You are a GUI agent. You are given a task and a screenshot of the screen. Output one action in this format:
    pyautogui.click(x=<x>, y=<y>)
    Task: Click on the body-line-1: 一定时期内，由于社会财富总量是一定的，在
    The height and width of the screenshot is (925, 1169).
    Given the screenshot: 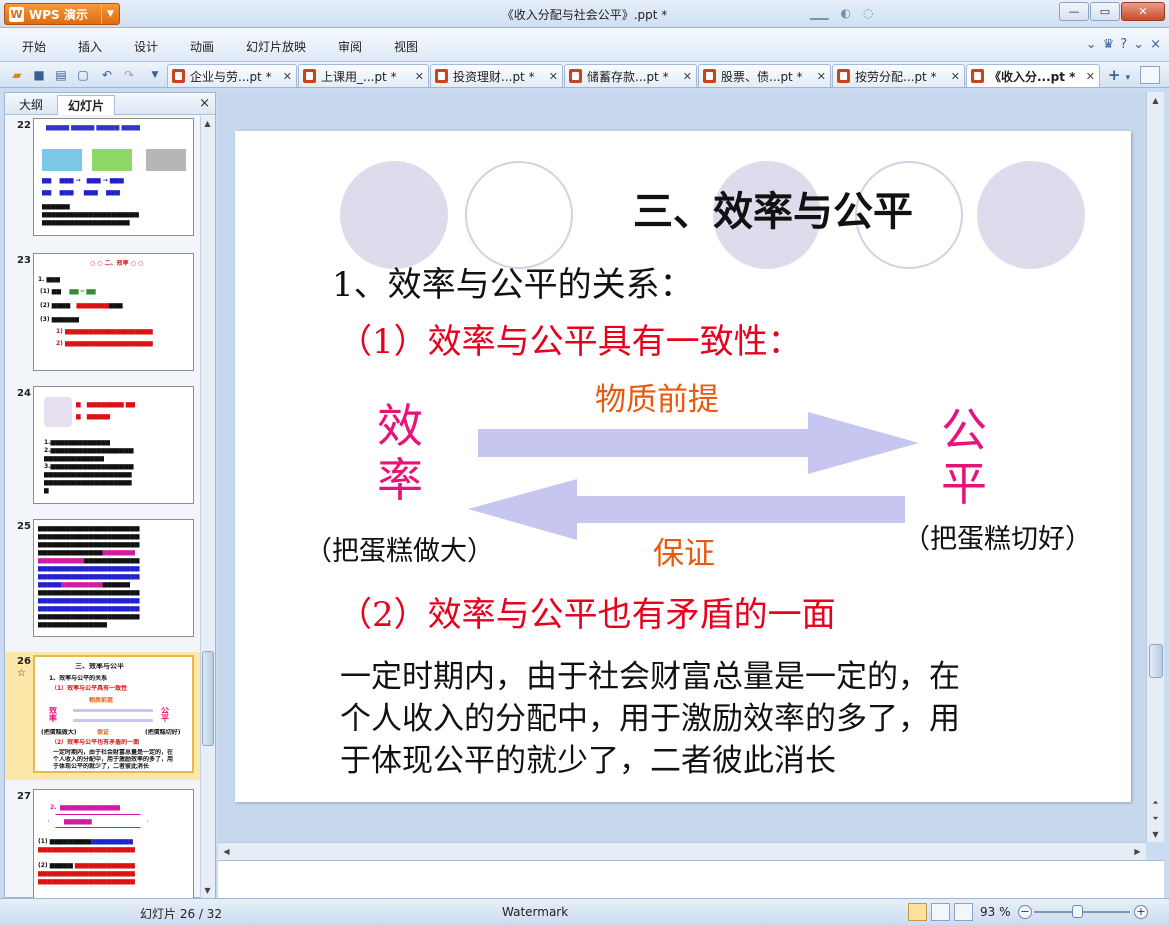 What is the action you would take?
    pyautogui.click(x=650, y=677)
    